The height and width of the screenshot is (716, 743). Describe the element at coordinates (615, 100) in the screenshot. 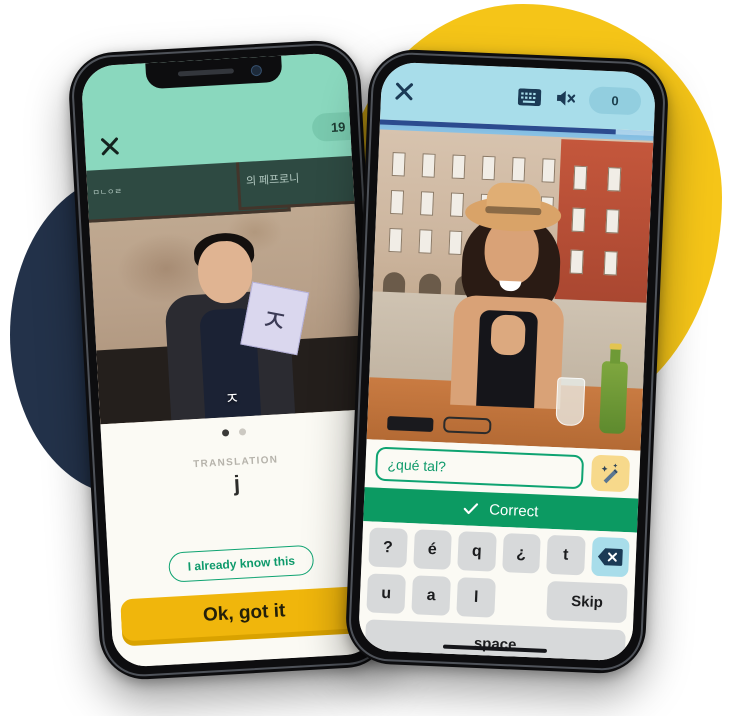

I see `score-badge: 0` at that location.